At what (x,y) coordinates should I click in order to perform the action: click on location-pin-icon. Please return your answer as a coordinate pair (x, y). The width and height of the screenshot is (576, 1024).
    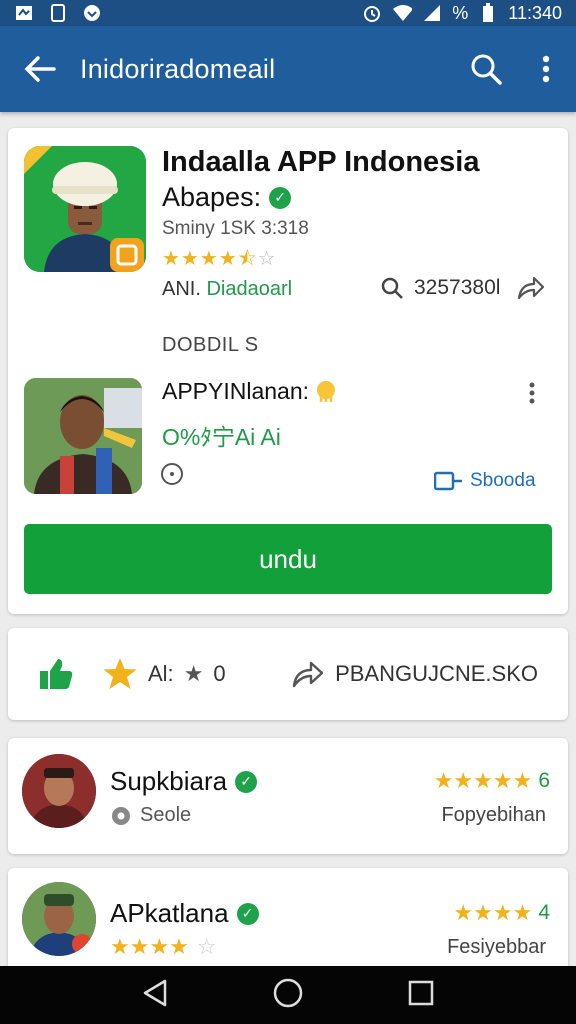
    Looking at the image, I should click on (172, 474).